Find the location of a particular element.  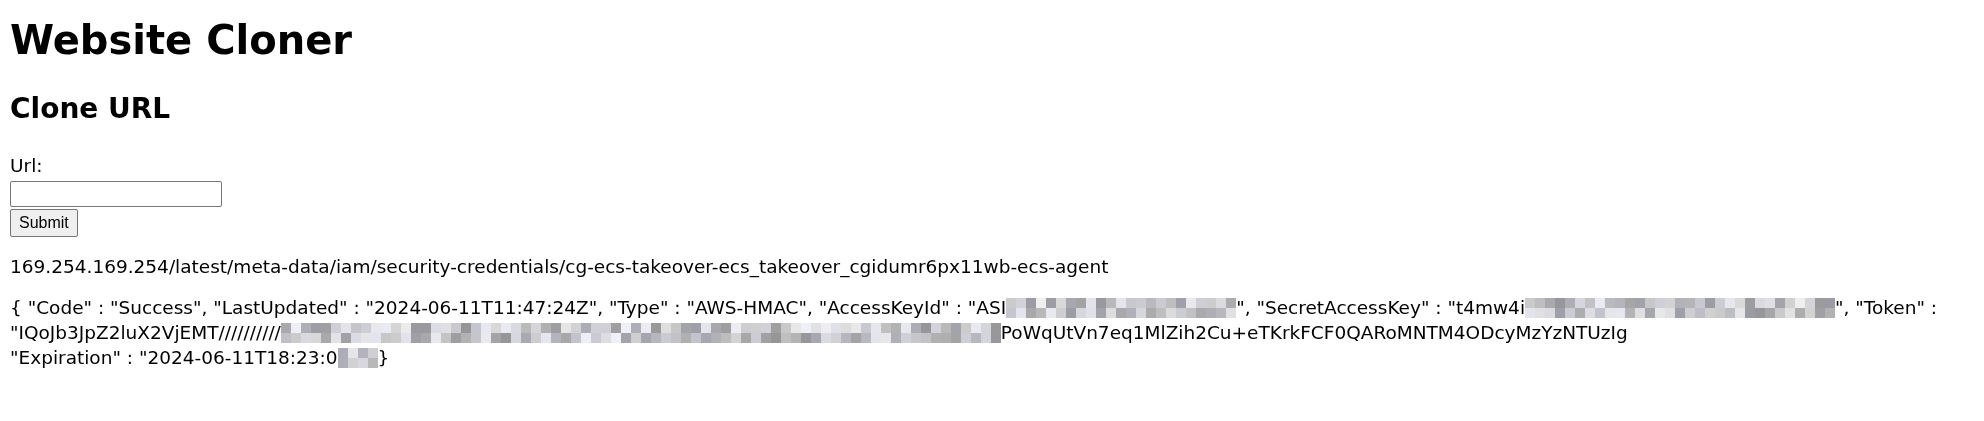

response-text: ", "Token" : is located at coordinates (1886, 308).